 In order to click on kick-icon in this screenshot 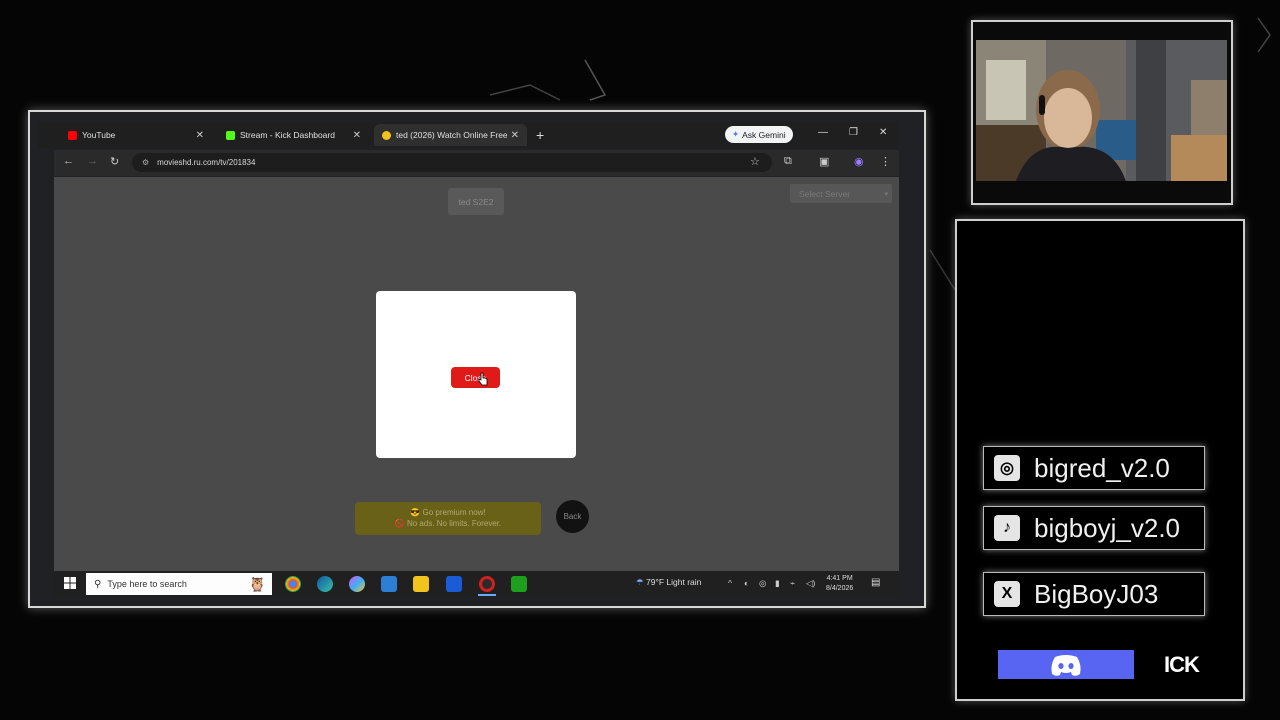, I will do `click(230, 135)`.